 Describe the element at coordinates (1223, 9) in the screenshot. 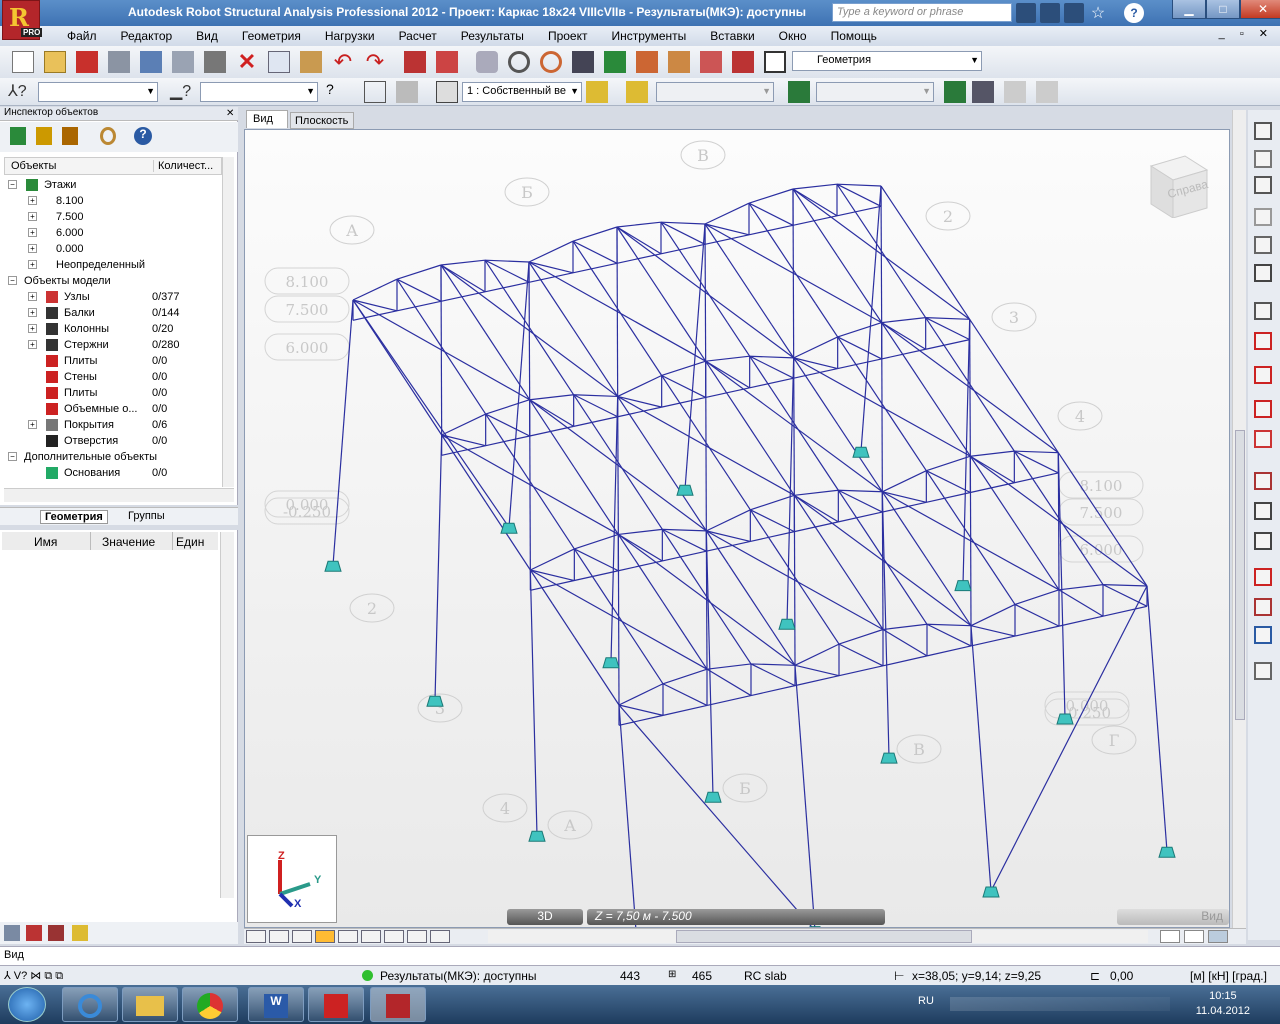

I see `maximize-button: □` at that location.